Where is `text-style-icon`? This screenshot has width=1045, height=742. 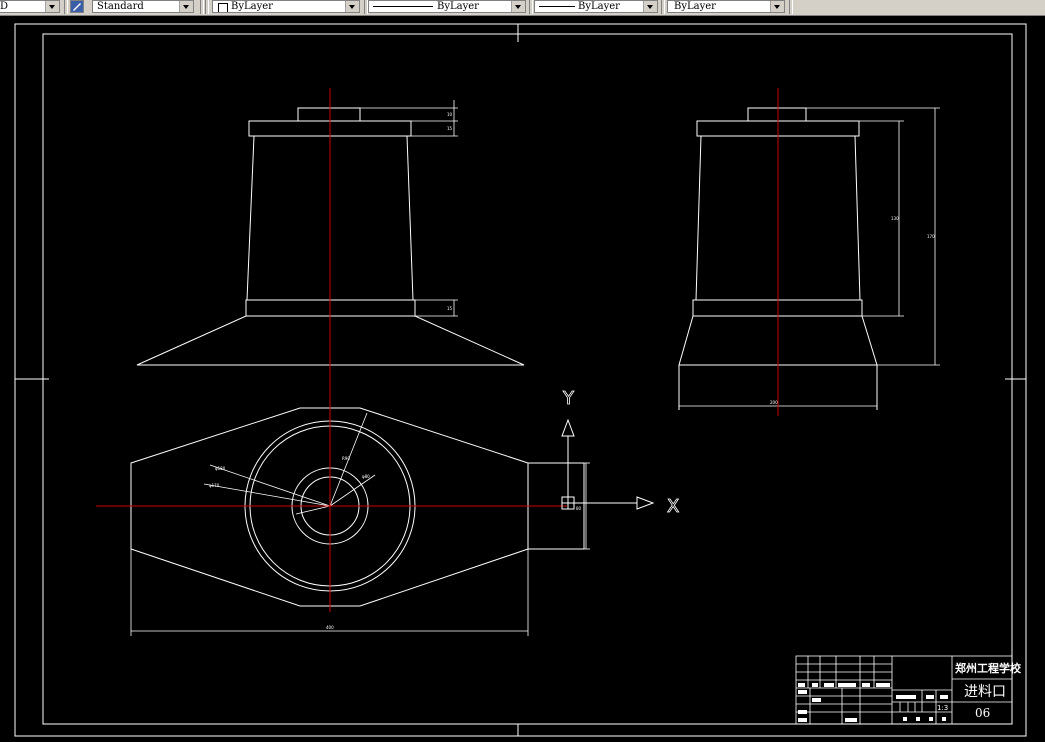 text-style-icon is located at coordinates (77, 6).